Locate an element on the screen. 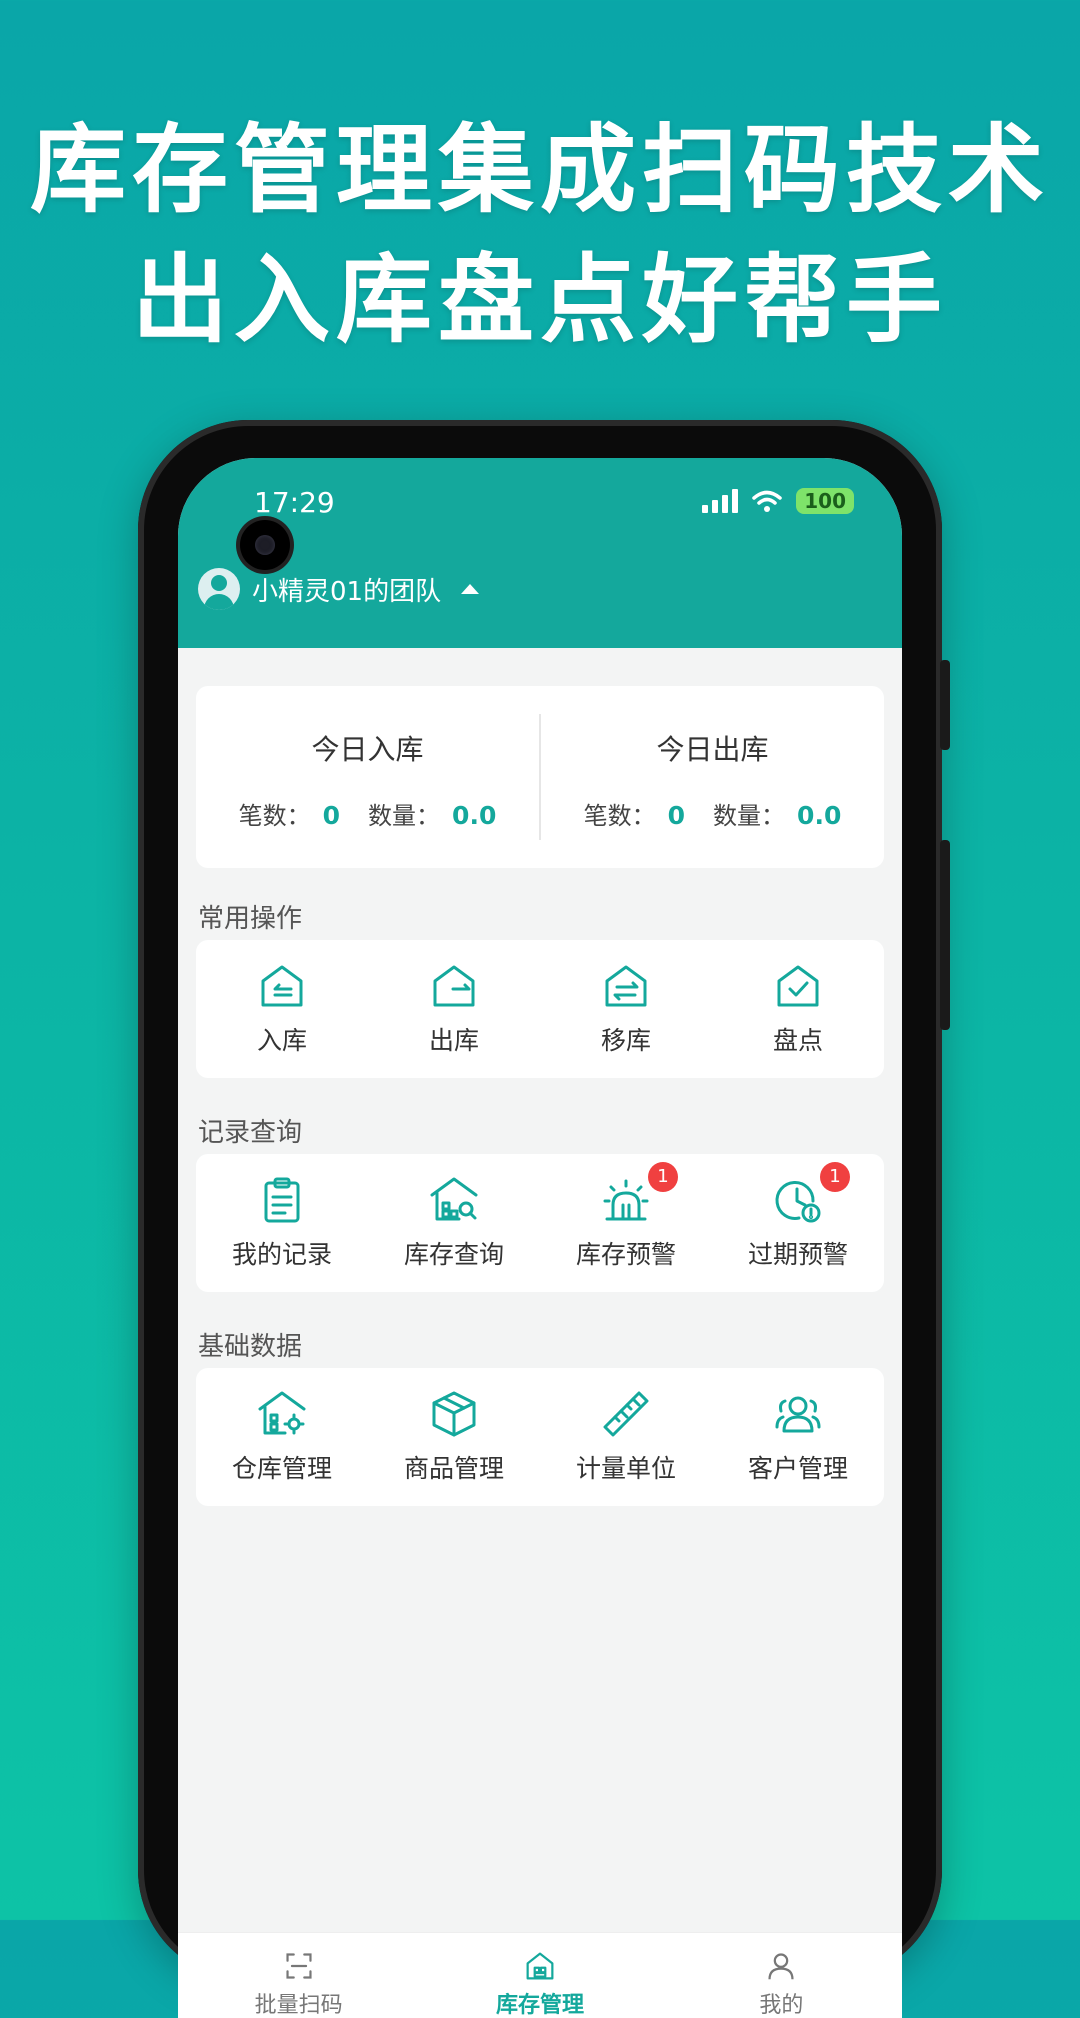 Image resolution: width=1080 pixels, height=2018 pixels. record-label: 我的记录 is located at coordinates (281, 1254).